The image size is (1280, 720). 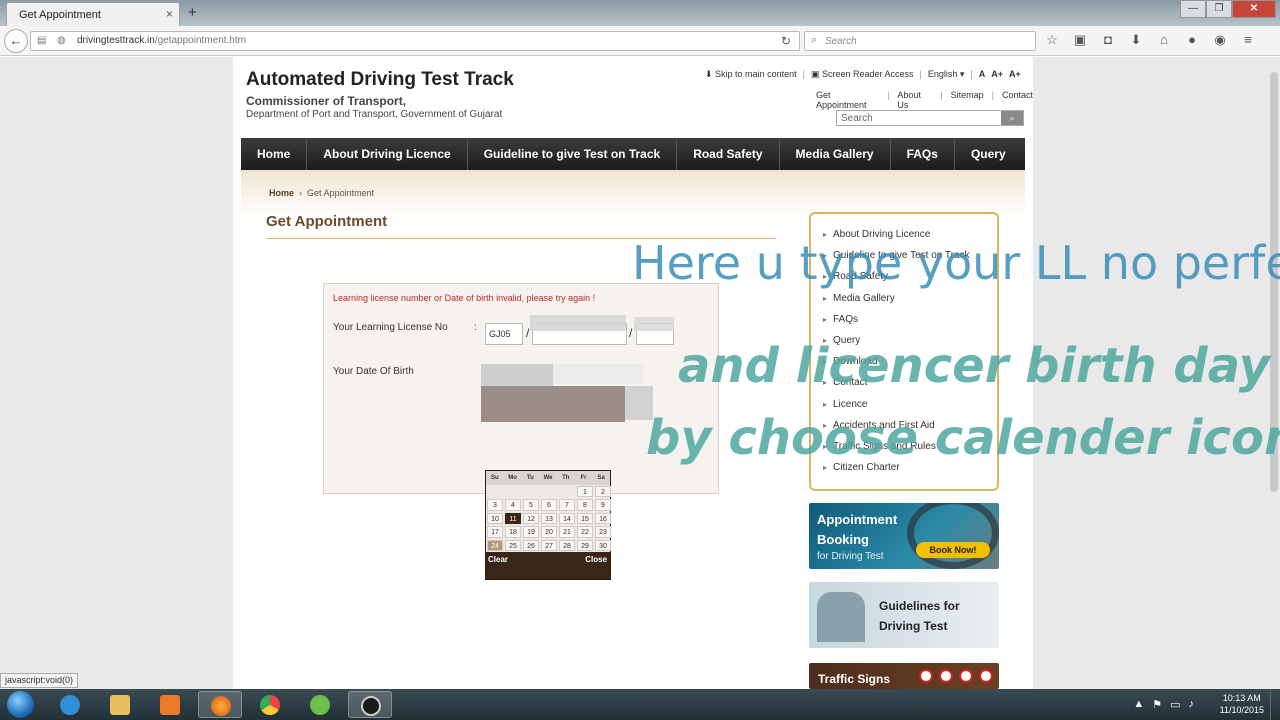 What do you see at coordinates (531, 545) in the screenshot?
I see `calendar-day: 26` at bounding box center [531, 545].